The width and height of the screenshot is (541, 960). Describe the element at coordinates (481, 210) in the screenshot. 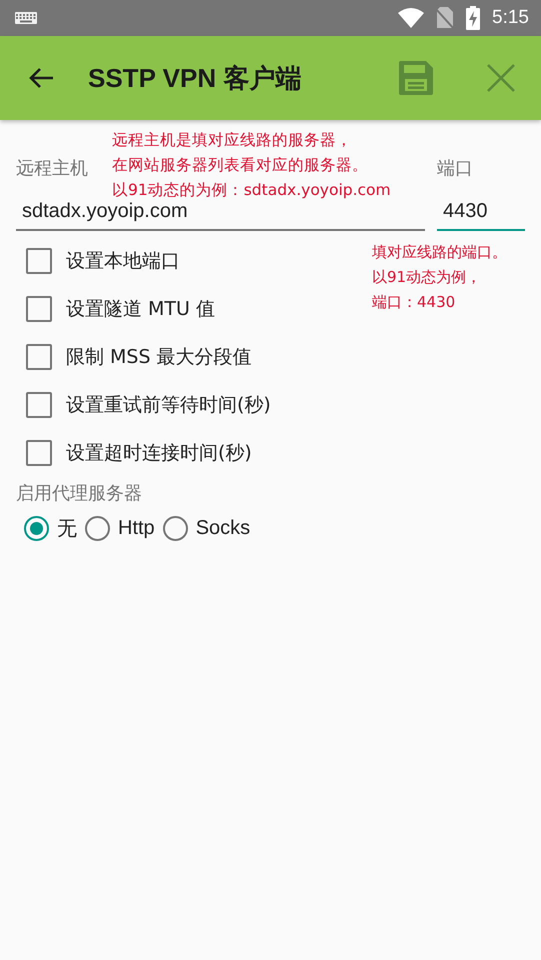

I see `port-input: 4430` at that location.